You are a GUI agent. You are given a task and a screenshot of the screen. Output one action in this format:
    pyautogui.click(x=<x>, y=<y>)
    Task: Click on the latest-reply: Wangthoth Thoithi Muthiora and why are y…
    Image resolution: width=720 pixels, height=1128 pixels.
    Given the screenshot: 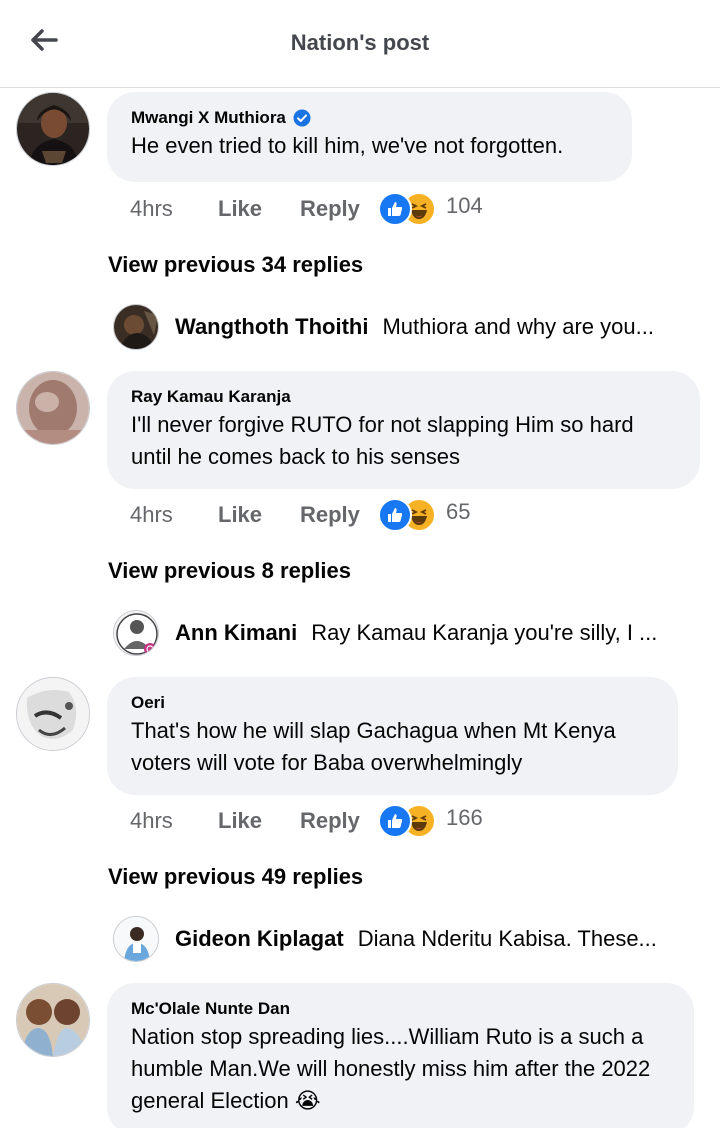 What is the action you would take?
    pyautogui.click(x=408, y=327)
    